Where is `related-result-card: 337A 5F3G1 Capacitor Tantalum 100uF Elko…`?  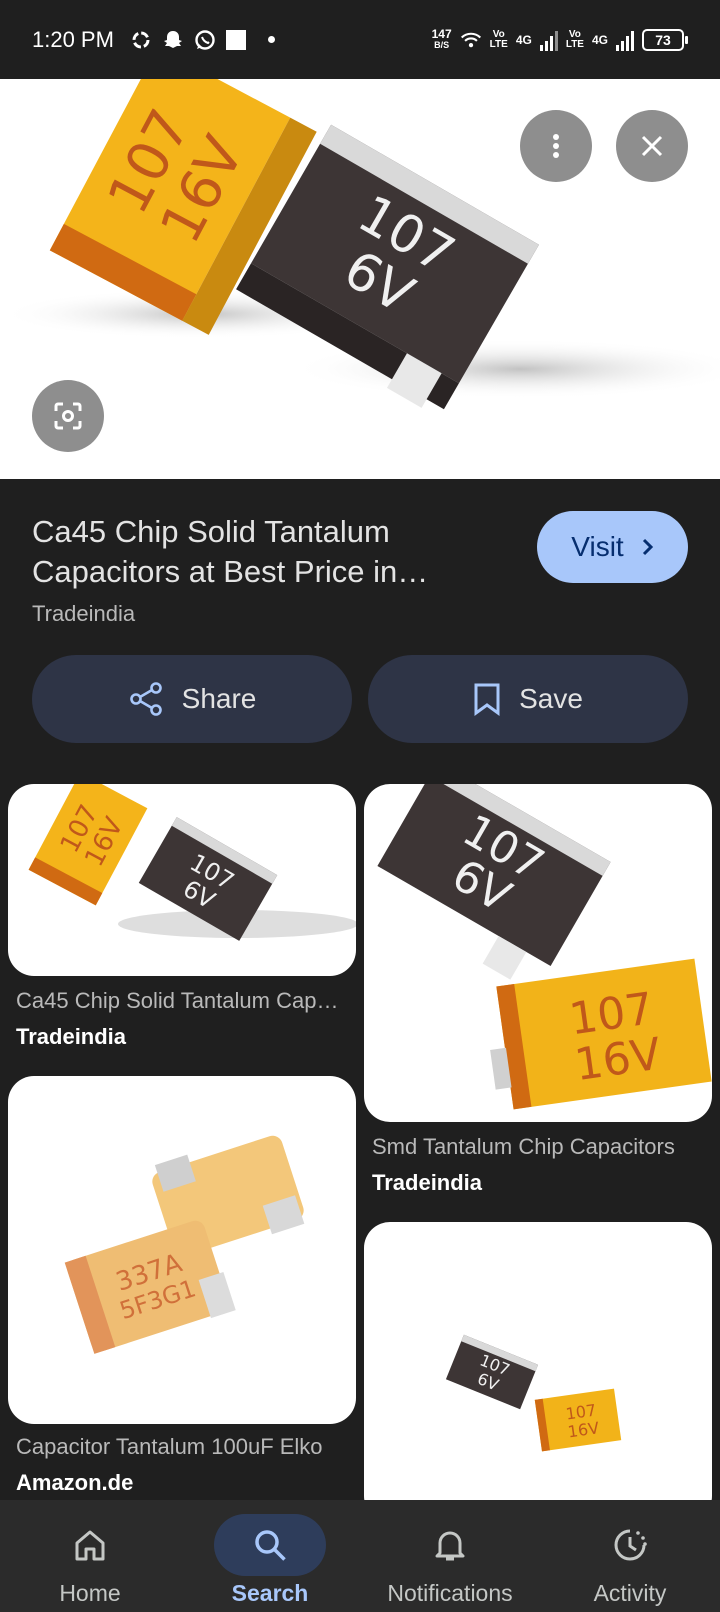 related-result-card: 337A 5F3G1 Capacitor Tantalum 100uF Elko… is located at coordinates (182, 1288).